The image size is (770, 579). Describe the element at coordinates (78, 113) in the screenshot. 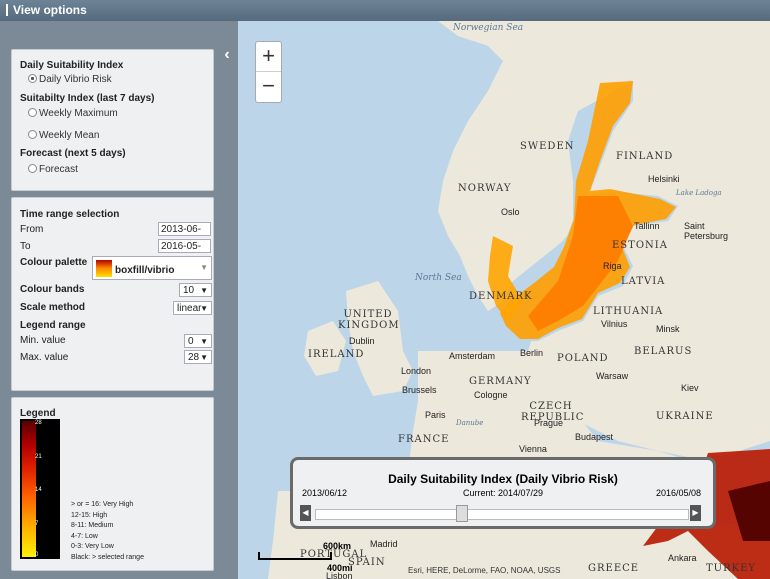

I see `radio-weekly-max-label: Weekly Maximum` at that location.